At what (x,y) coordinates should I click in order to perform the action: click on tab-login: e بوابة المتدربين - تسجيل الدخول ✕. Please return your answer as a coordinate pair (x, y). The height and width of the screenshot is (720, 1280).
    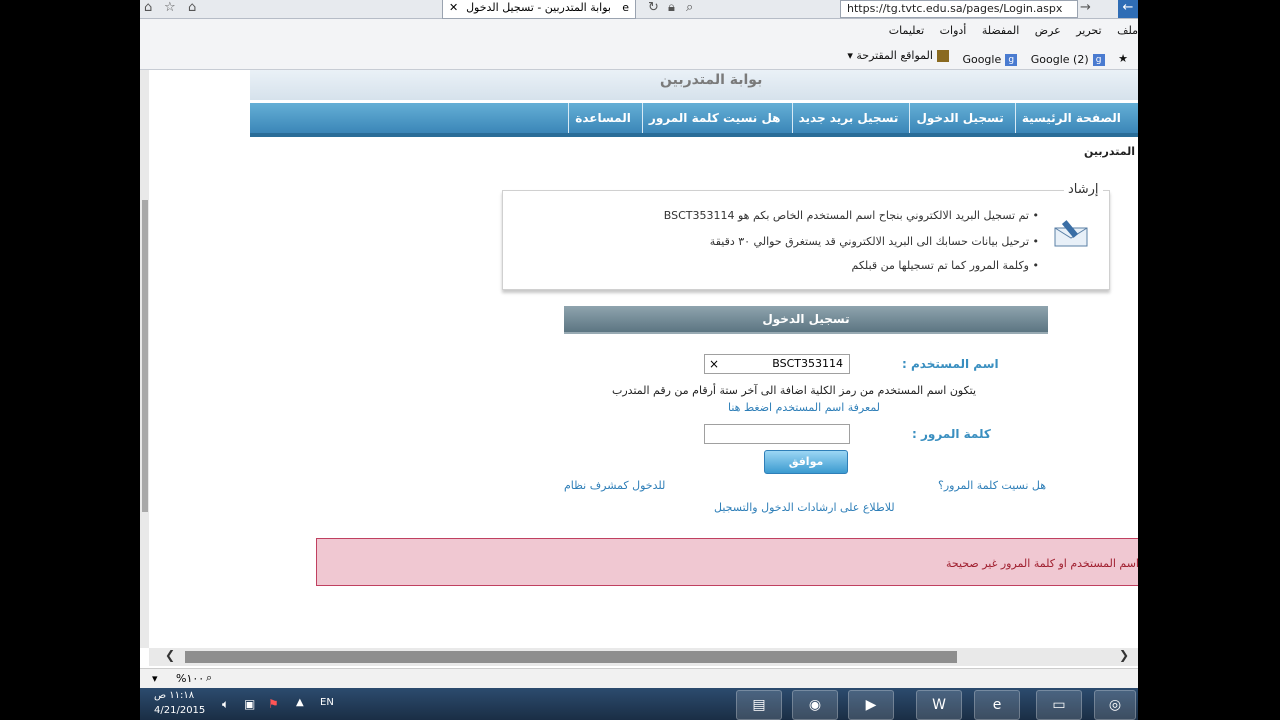
    Looking at the image, I should click on (539, 9).